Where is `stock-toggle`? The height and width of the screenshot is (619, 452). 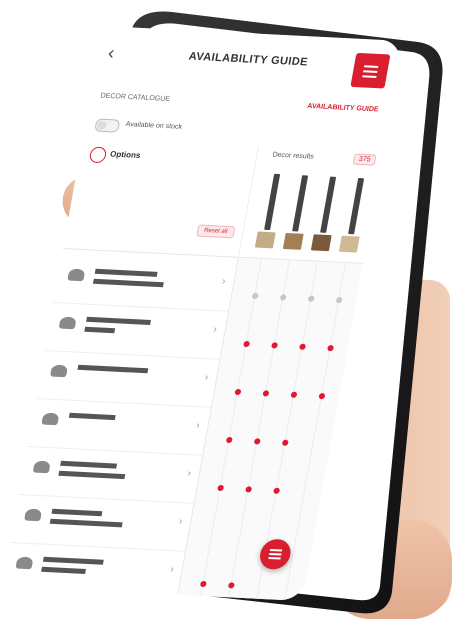 stock-toggle is located at coordinates (107, 125).